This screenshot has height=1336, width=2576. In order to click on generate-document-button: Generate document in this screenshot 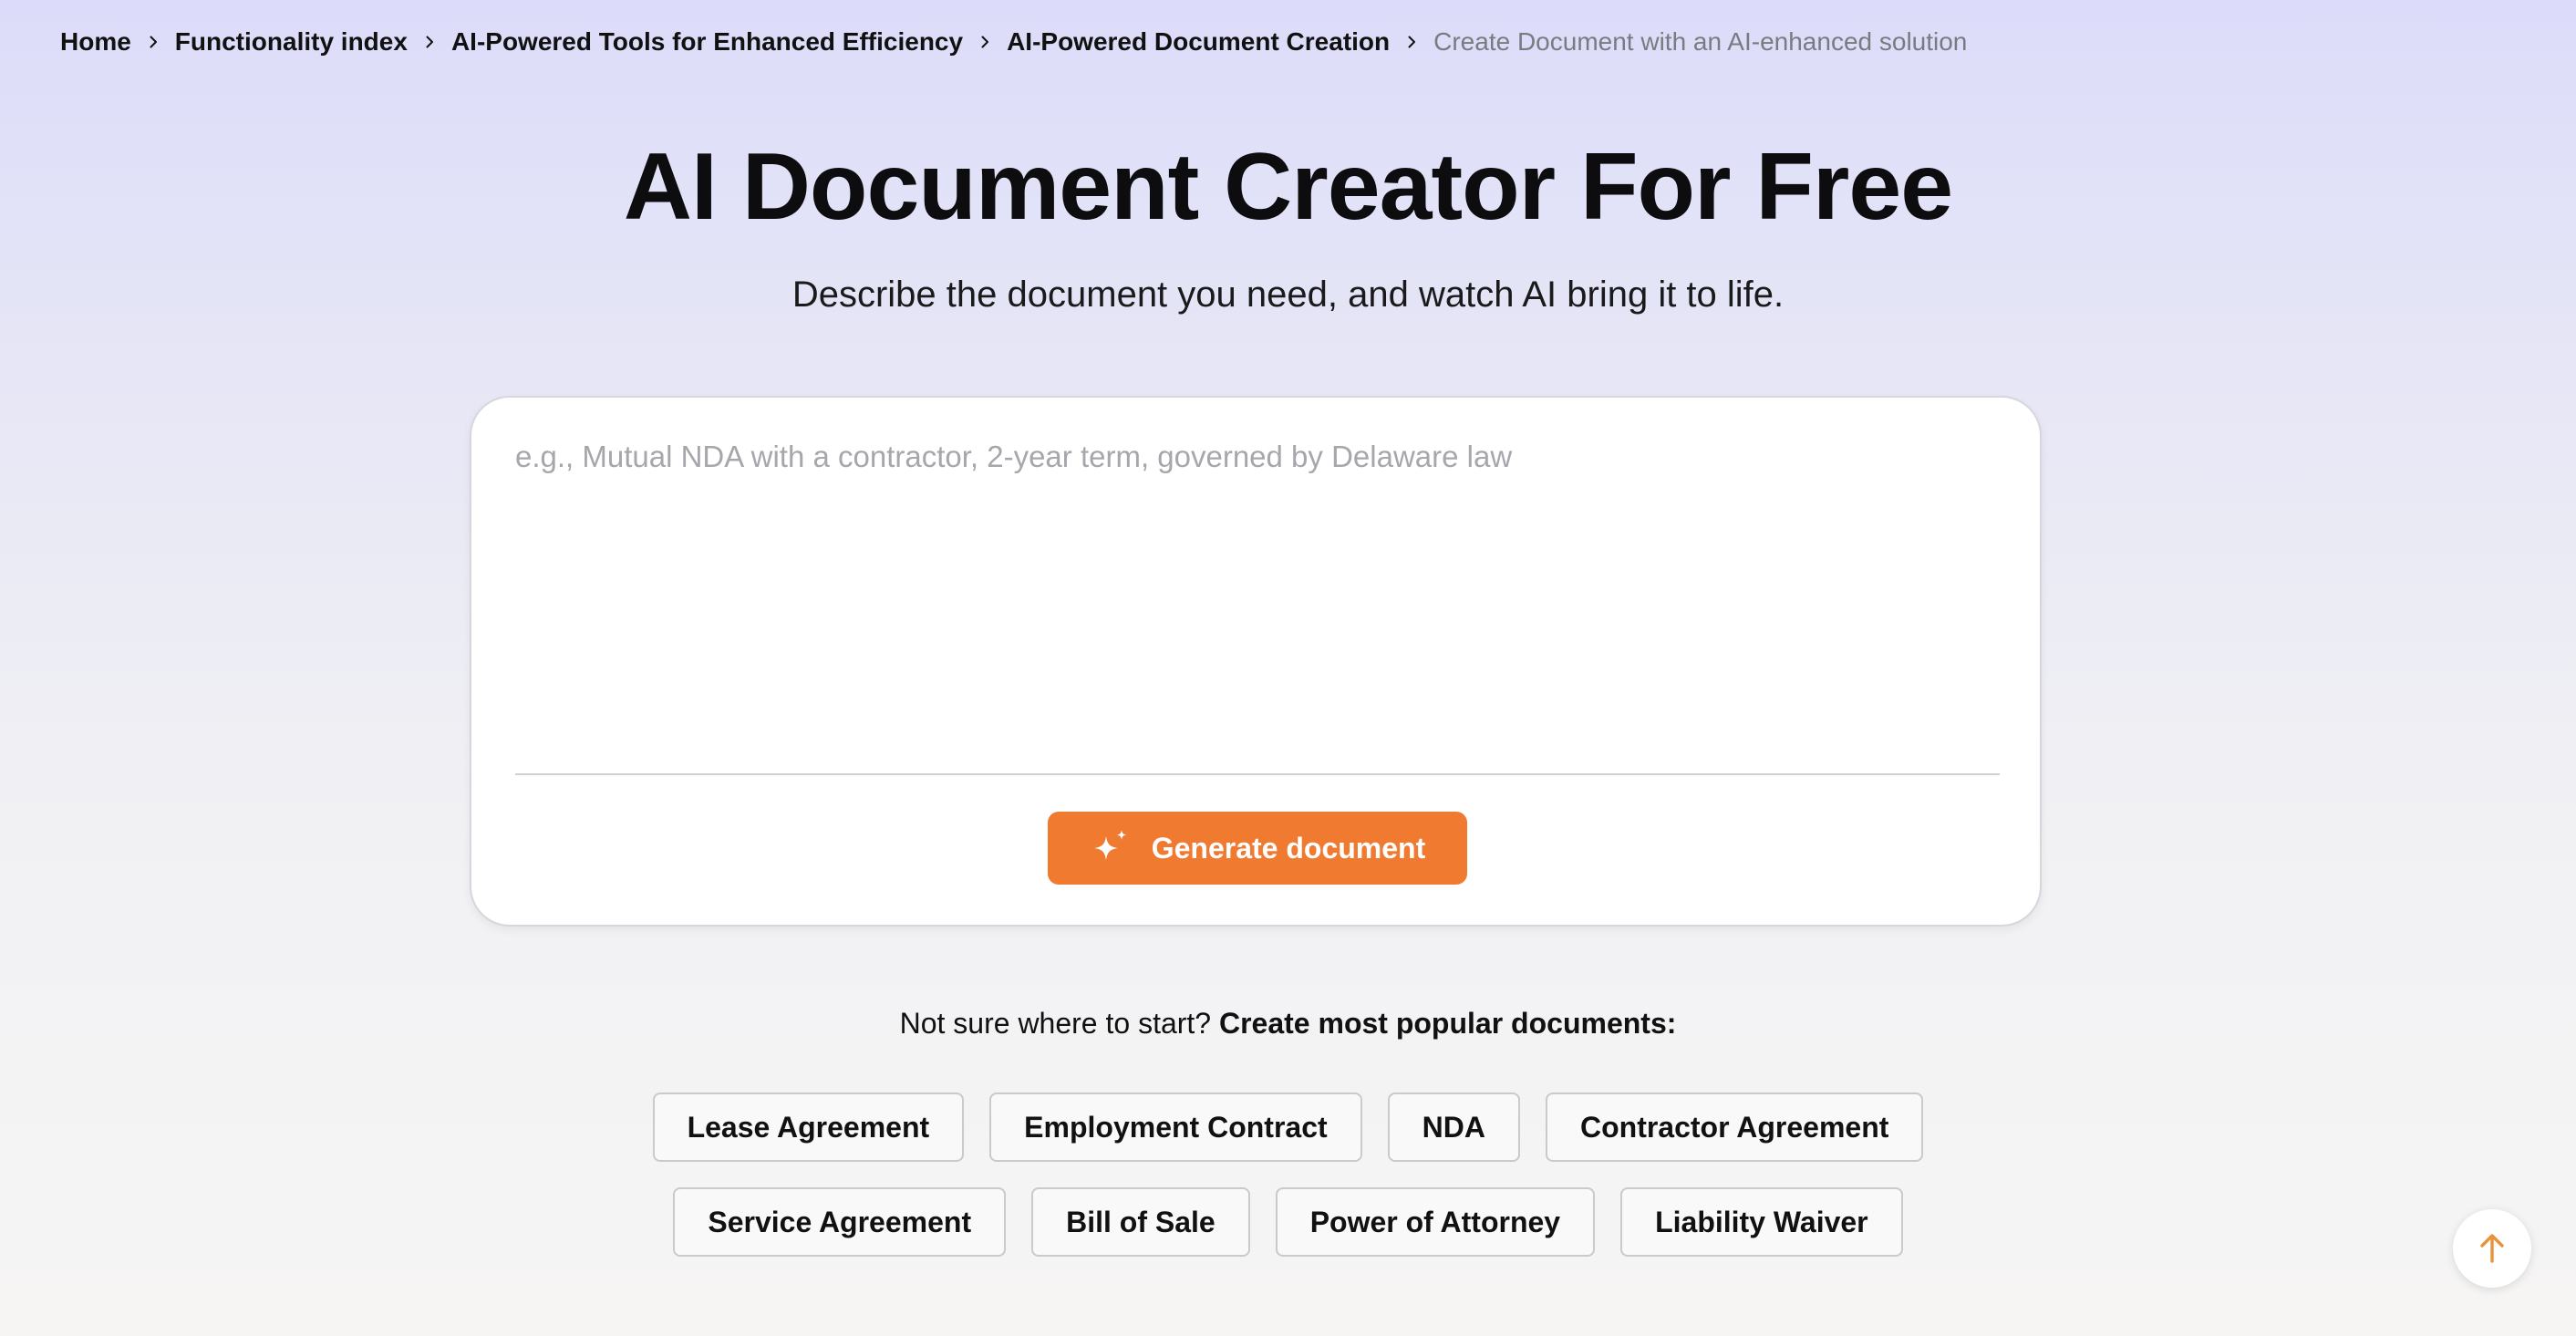, I will do `click(1257, 849)`.